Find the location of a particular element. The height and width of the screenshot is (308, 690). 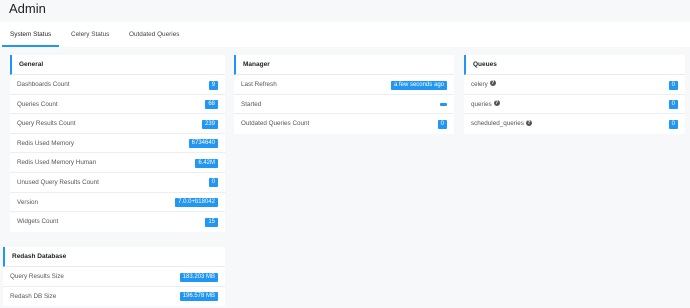

row-label: Redash DB Size is located at coordinates (33, 296).